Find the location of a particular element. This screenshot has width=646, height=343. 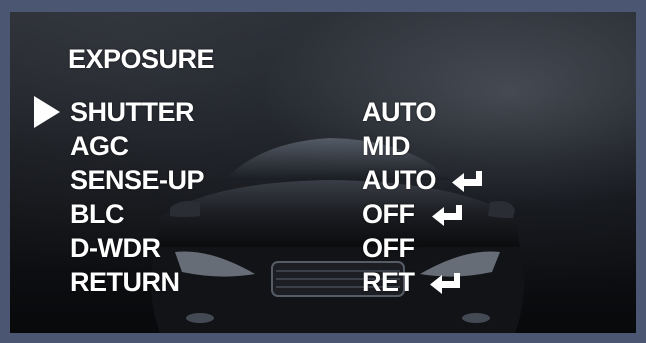

menu-item-agc-label: AGC is located at coordinates (99, 146).